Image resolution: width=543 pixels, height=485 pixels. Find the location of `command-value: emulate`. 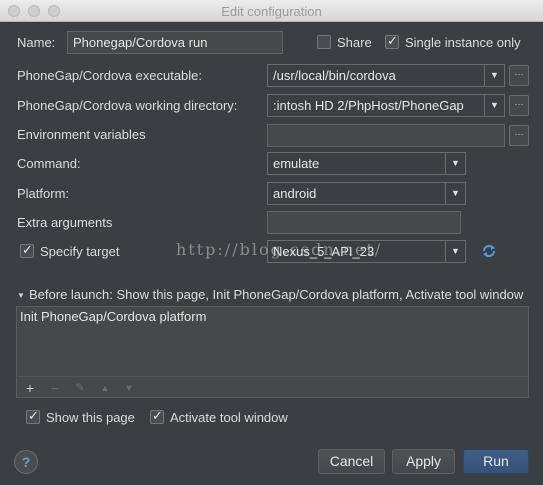

command-value: emulate is located at coordinates (296, 163).